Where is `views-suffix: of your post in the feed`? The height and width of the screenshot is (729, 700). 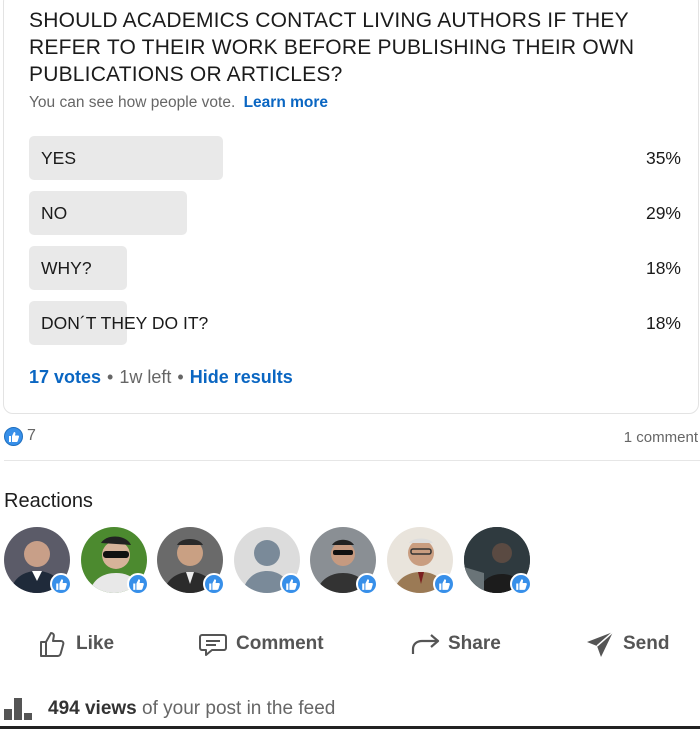
views-suffix: of your post in the feed is located at coordinates (239, 708).